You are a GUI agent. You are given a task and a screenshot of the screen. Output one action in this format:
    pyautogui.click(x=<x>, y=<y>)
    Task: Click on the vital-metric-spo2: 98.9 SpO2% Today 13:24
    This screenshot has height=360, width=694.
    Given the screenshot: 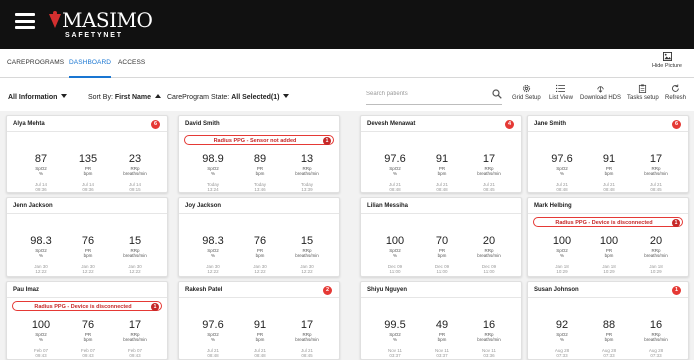 What is the action you would take?
    pyautogui.click(x=213, y=173)
    